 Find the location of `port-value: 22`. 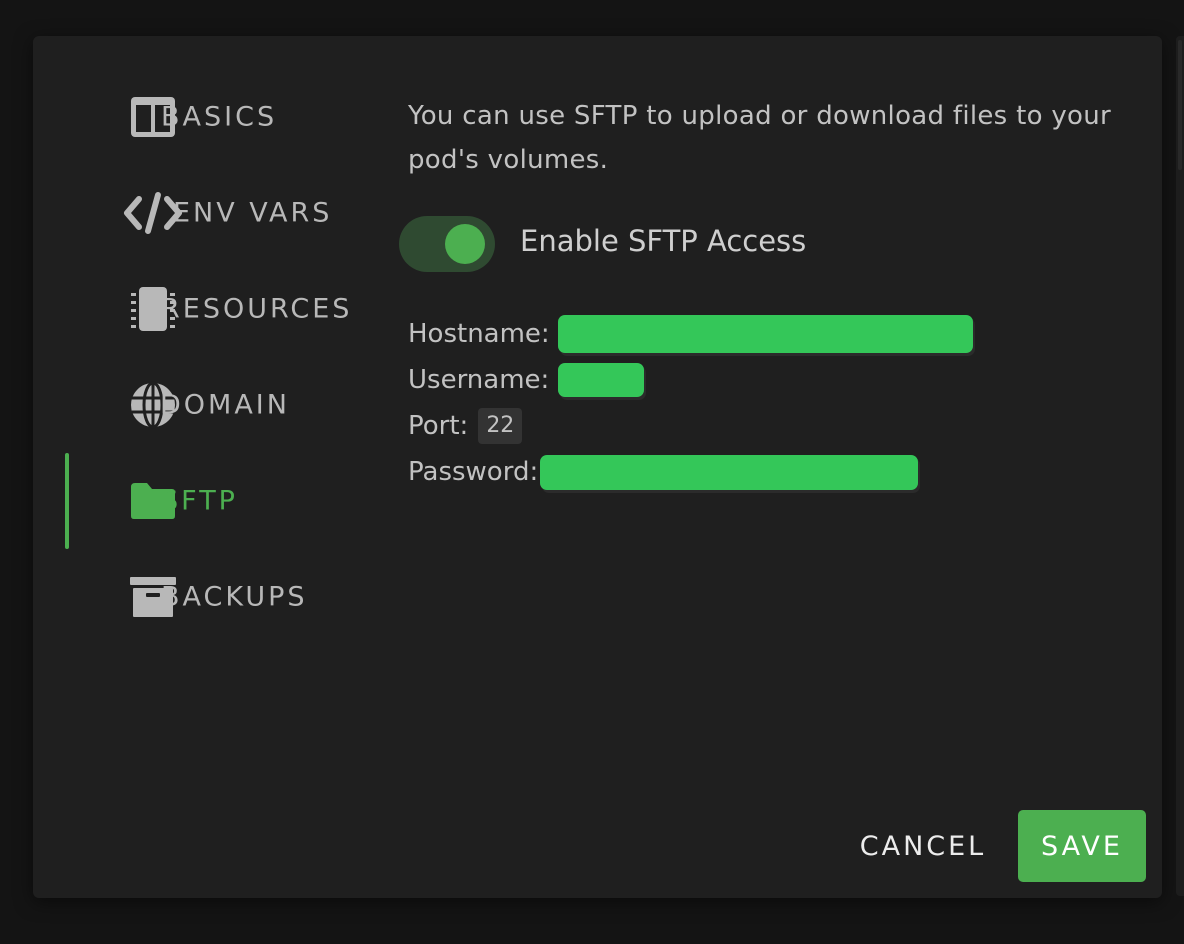

port-value: 22 is located at coordinates (500, 426).